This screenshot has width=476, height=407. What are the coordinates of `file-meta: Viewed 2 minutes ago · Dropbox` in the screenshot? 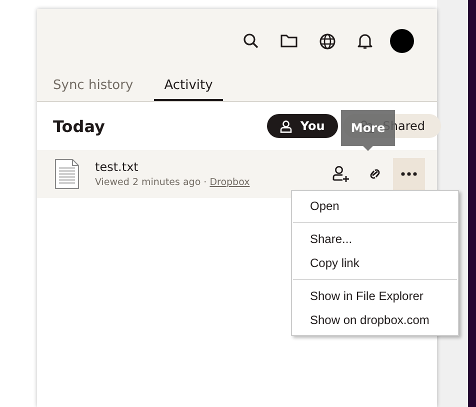 It's located at (173, 182).